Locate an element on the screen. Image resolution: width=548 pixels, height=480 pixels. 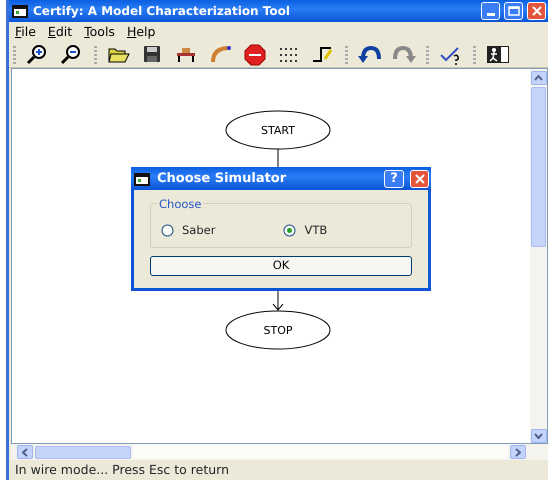
ok-button: OK is located at coordinates (281, 266).